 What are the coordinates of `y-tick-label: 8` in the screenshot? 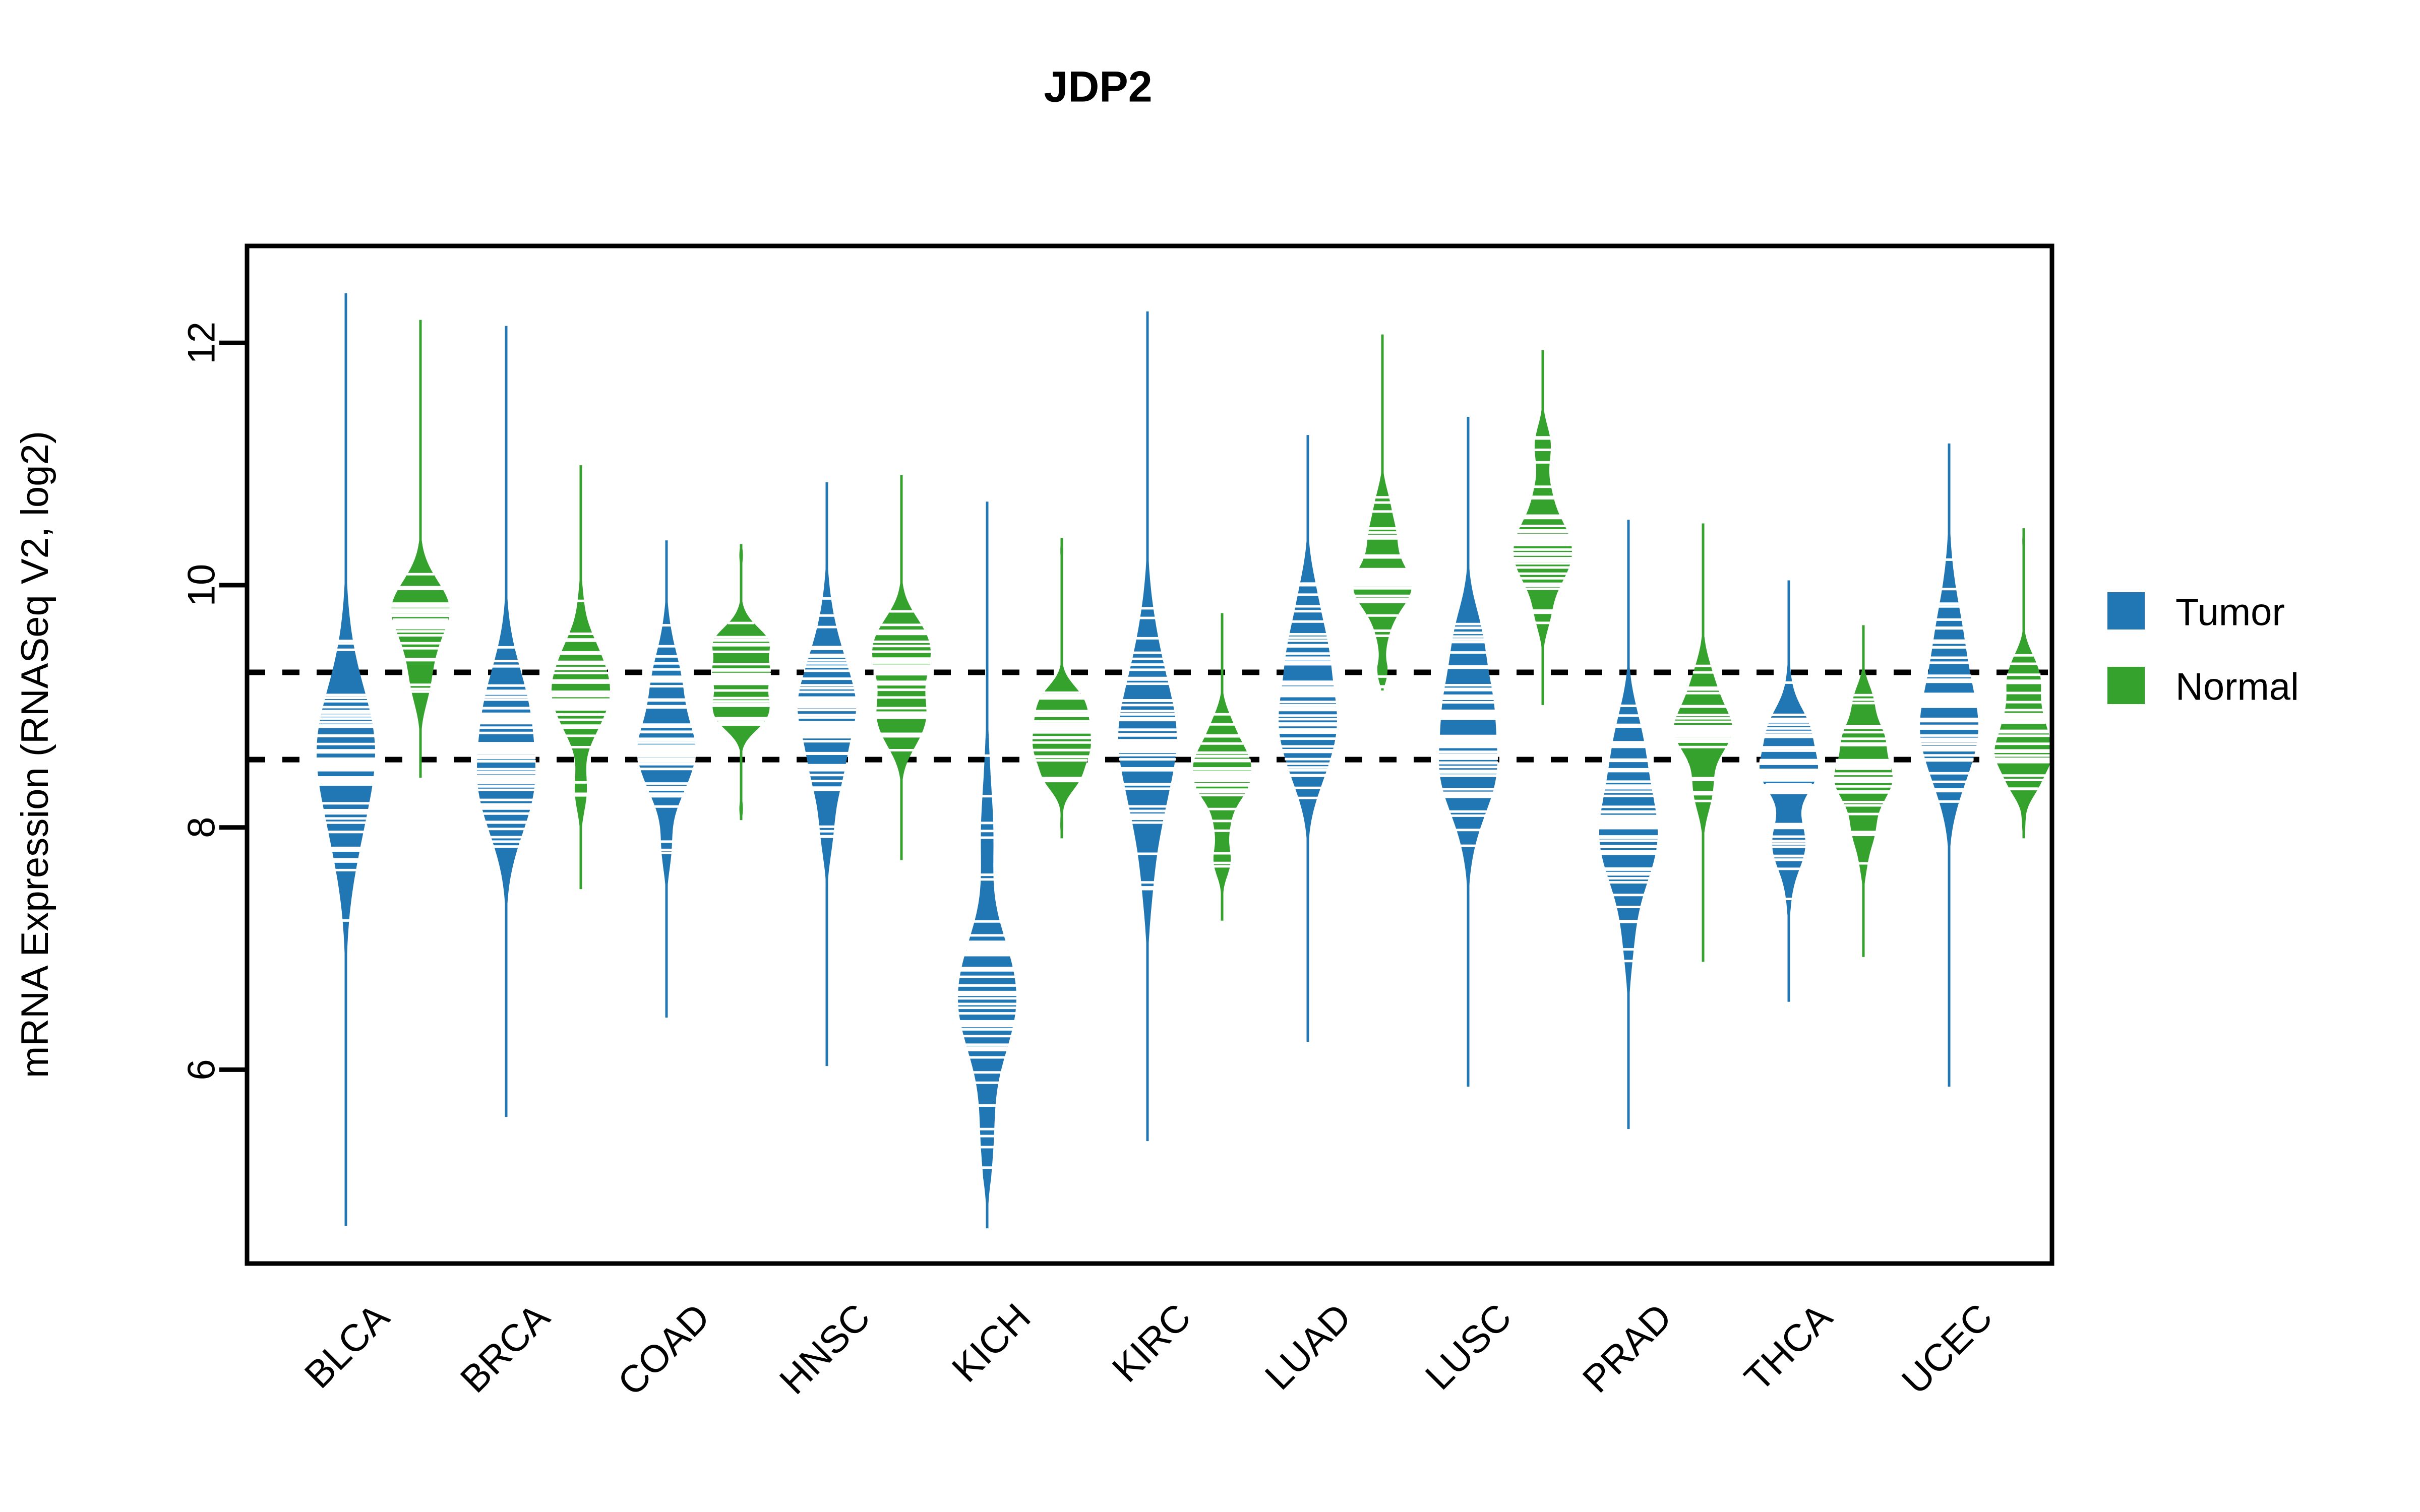 It's located at (201, 828).